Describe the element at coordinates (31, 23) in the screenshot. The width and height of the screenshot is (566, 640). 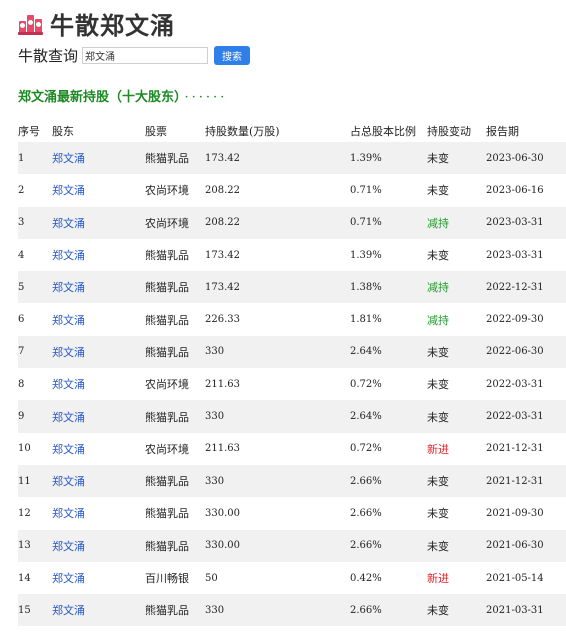
I see `stock-books-logo-icon` at that location.